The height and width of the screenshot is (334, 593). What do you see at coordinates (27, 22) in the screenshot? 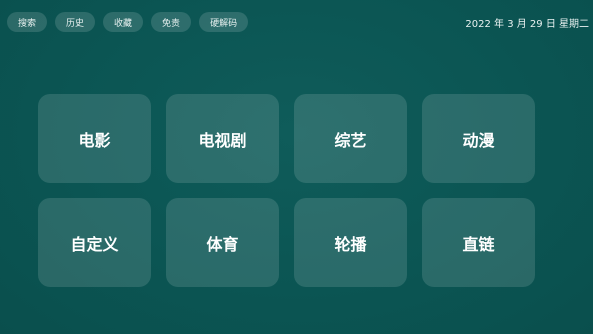
I see `search-button: 搜索` at bounding box center [27, 22].